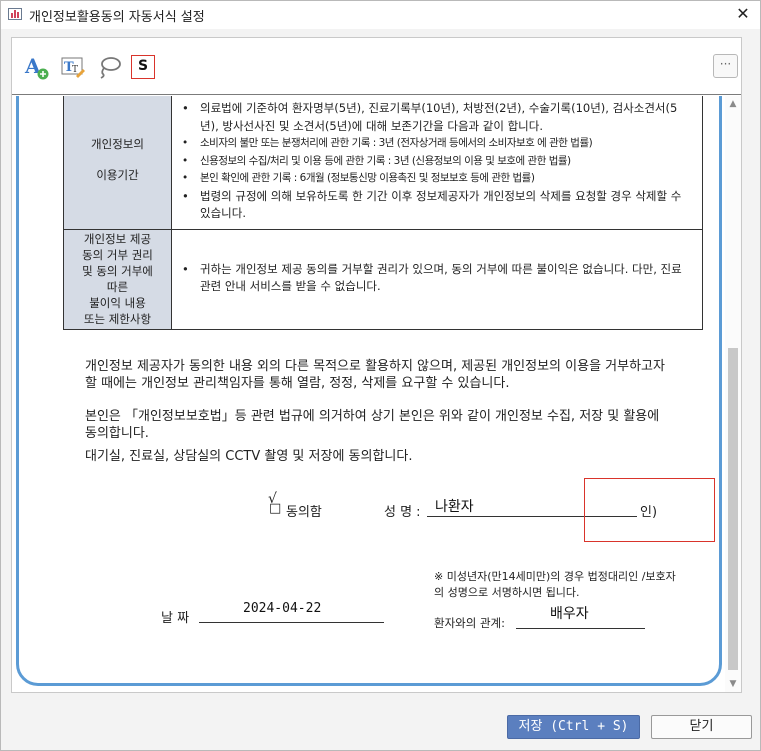 The height and width of the screenshot is (751, 761). Describe the element at coordinates (649, 510) in the screenshot. I see `signature-box` at that location.